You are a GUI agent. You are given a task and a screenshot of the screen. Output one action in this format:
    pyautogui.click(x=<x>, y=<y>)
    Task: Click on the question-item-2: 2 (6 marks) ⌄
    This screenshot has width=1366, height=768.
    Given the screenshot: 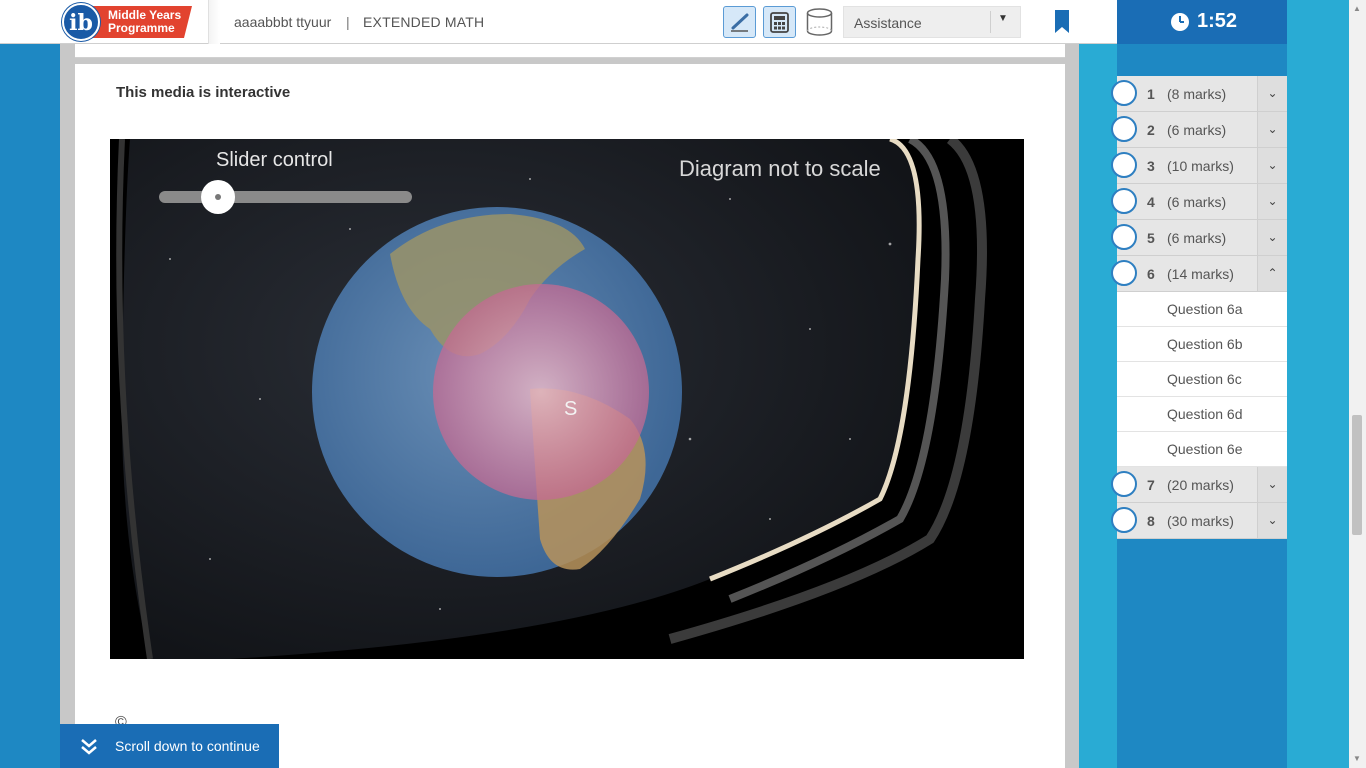 What is the action you would take?
    pyautogui.click(x=1199, y=130)
    